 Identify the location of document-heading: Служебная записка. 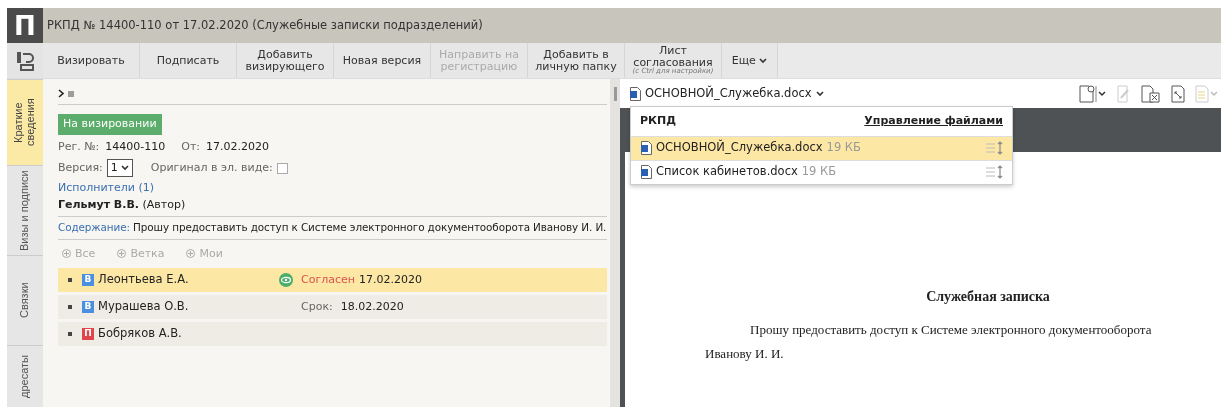
(988, 297).